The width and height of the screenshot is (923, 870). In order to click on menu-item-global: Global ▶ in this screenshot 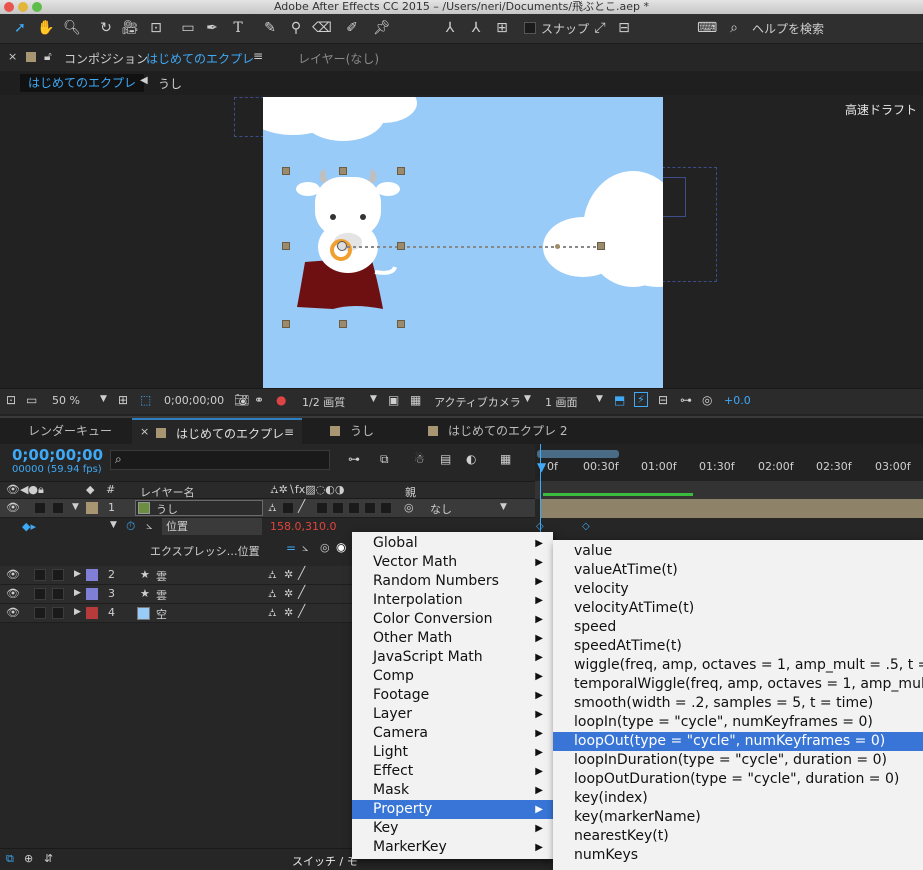, I will do `click(452, 543)`.